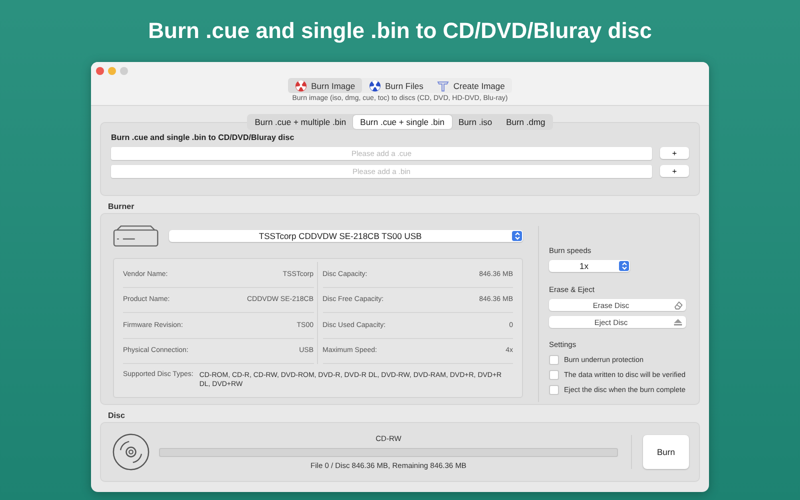 The image size is (800, 500). I want to click on zoom-button, so click(124, 71).